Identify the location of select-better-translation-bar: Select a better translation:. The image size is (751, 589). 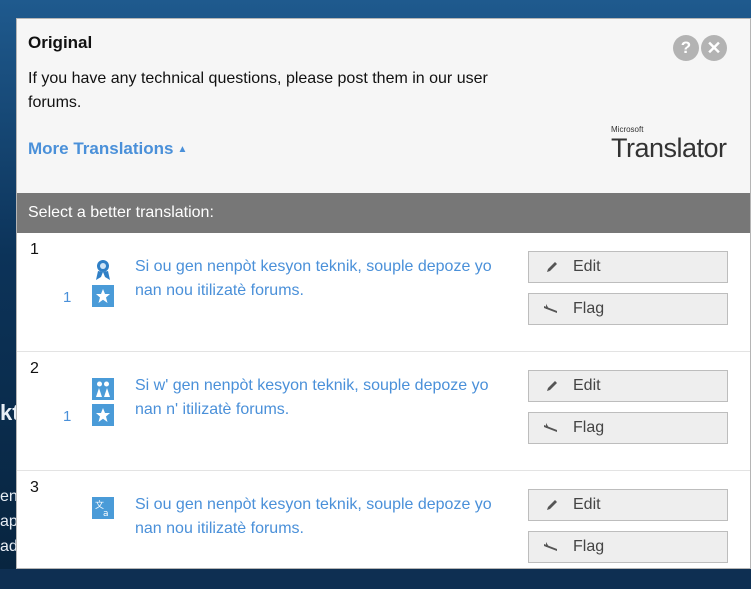
(383, 213).